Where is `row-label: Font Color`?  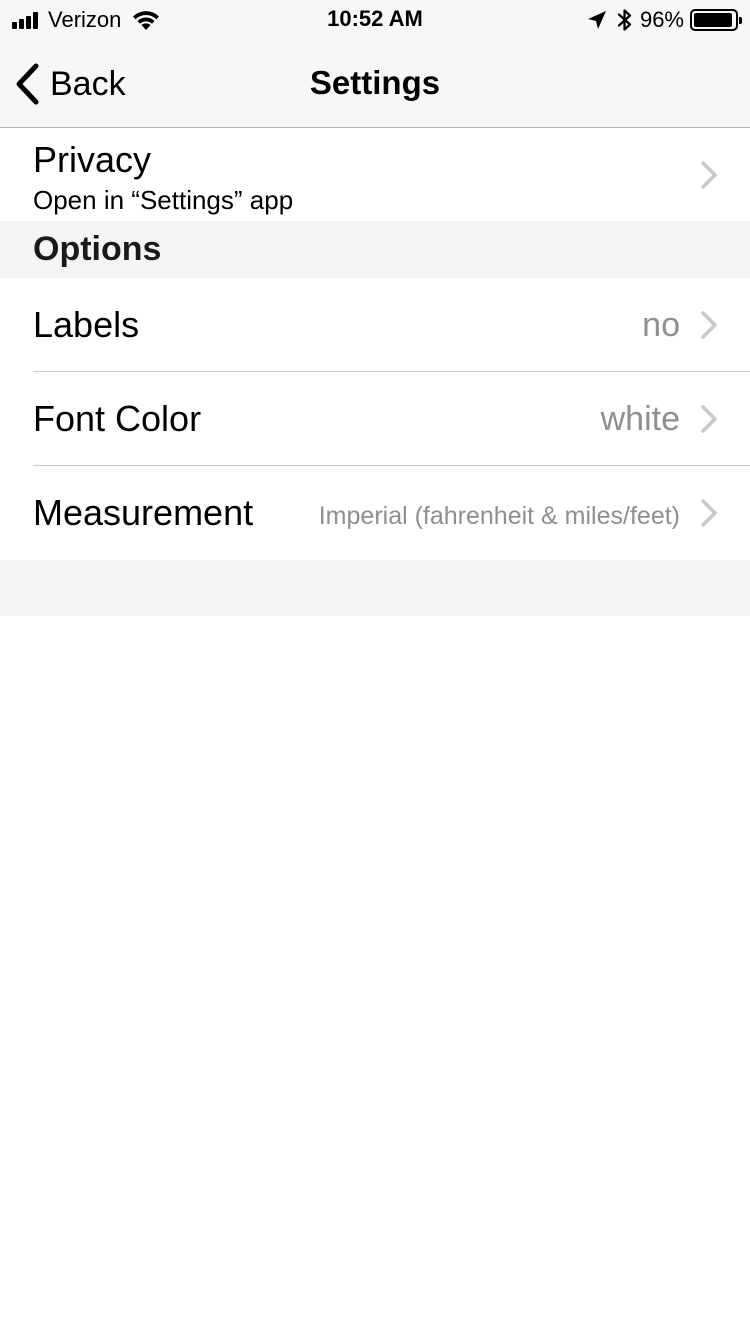 row-label: Font Color is located at coordinates (117, 418).